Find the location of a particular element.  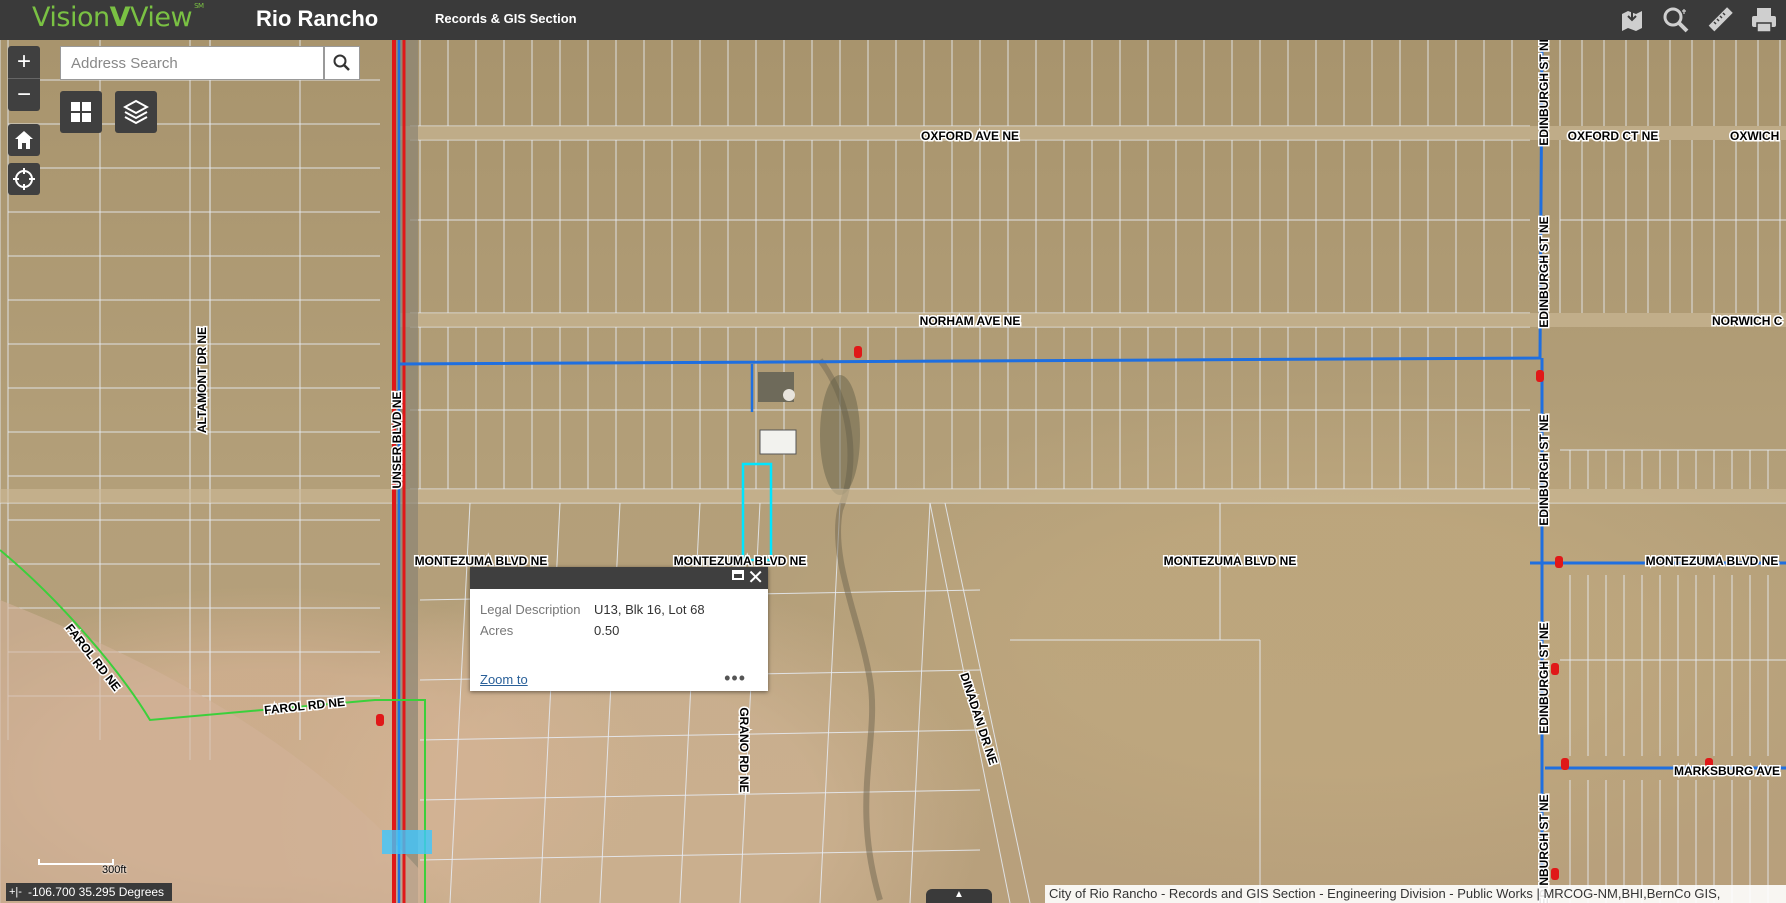

coordinate-readout: +|- -106.700 35.295 Degrees is located at coordinates (89, 892).